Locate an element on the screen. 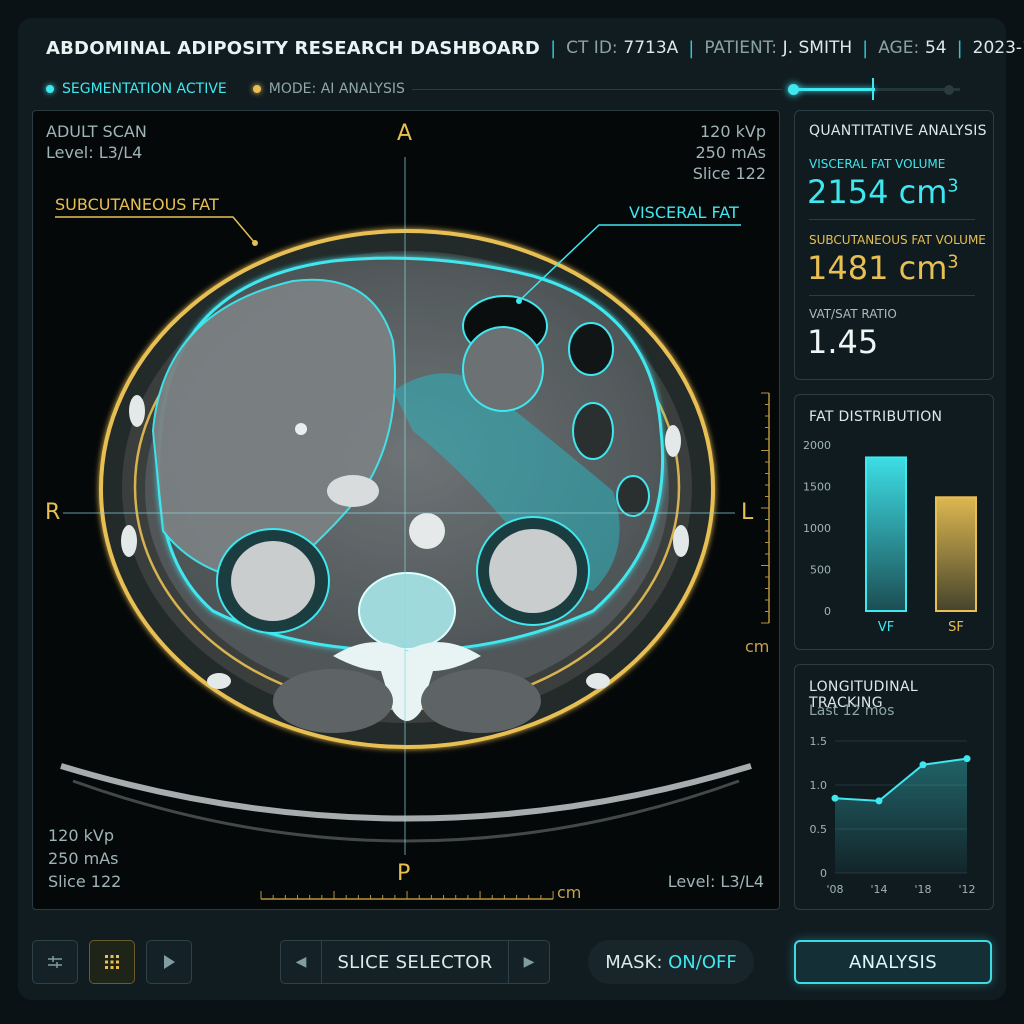 The image size is (1024, 1024). visceral-callout-dot is located at coordinates (519, 301).